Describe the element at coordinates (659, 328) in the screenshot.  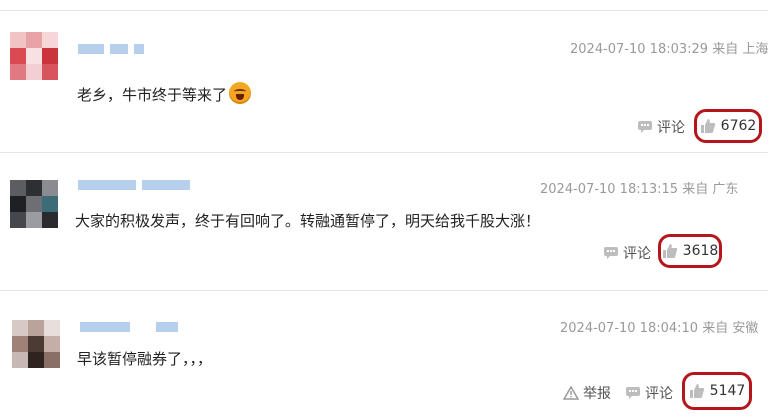
I see `comment-timestamp: 2024-07-10 18:04:10 来自 安徽` at that location.